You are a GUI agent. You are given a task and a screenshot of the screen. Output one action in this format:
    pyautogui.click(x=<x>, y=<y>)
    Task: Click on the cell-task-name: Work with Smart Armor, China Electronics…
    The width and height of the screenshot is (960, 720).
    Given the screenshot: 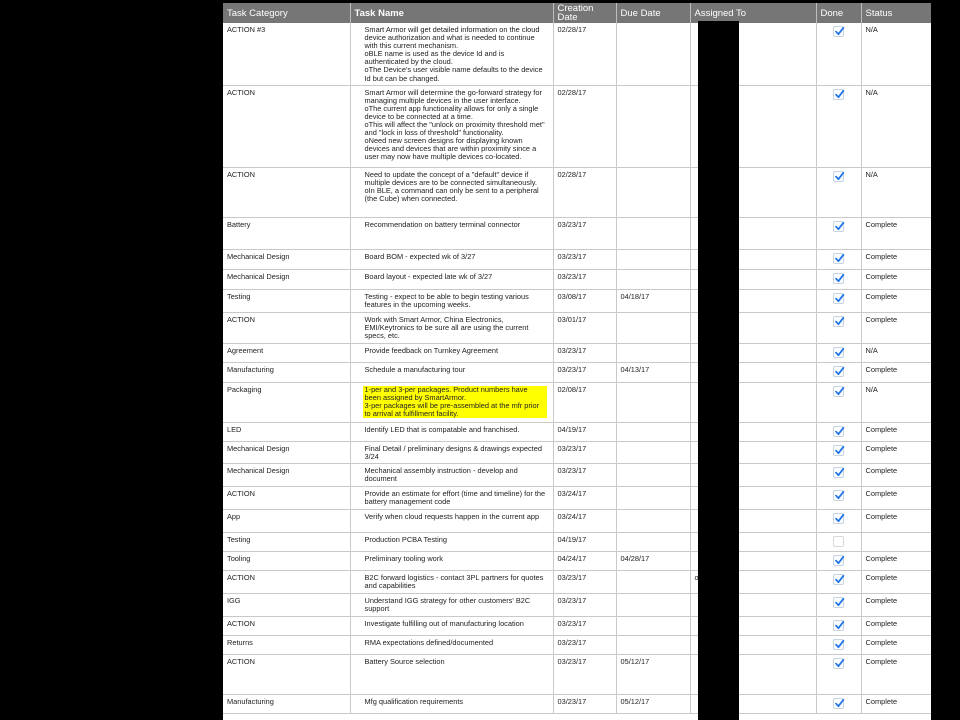 What is the action you would take?
    pyautogui.click(x=452, y=328)
    